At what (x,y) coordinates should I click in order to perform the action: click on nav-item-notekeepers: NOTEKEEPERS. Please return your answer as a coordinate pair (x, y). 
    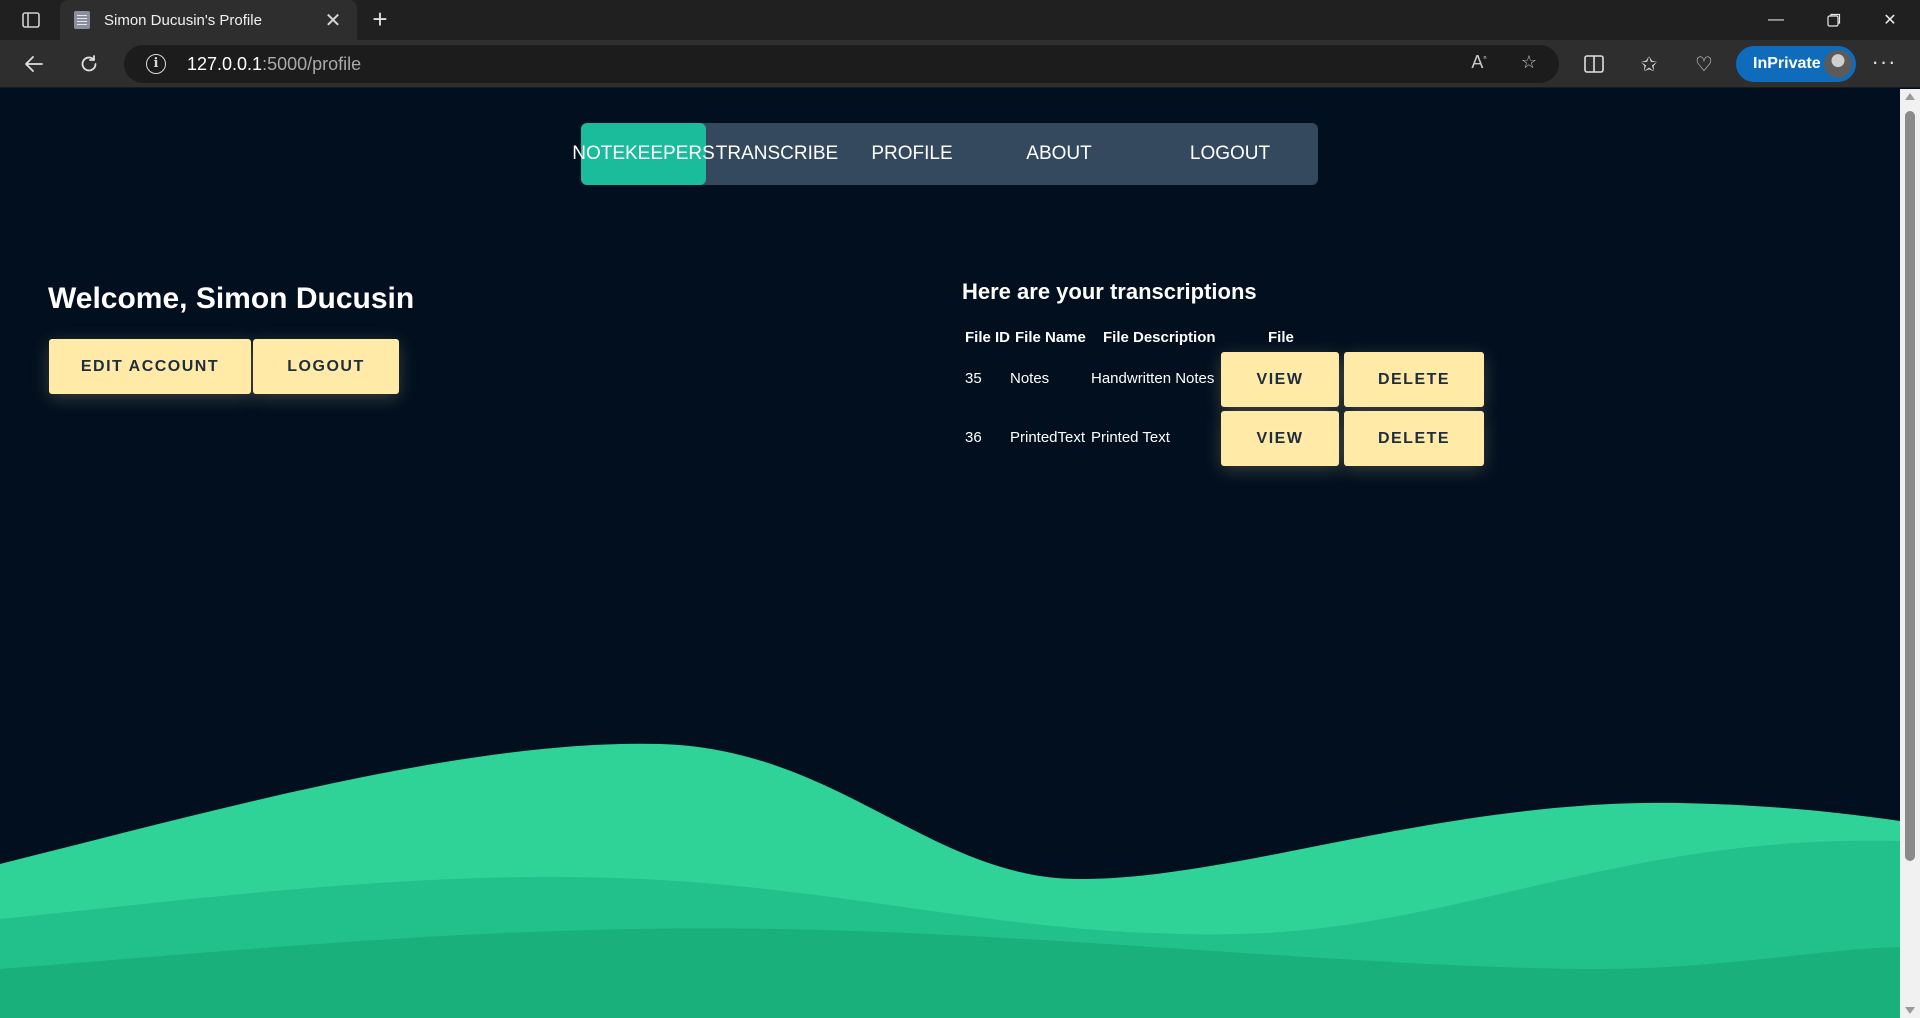
    Looking at the image, I should click on (643, 154).